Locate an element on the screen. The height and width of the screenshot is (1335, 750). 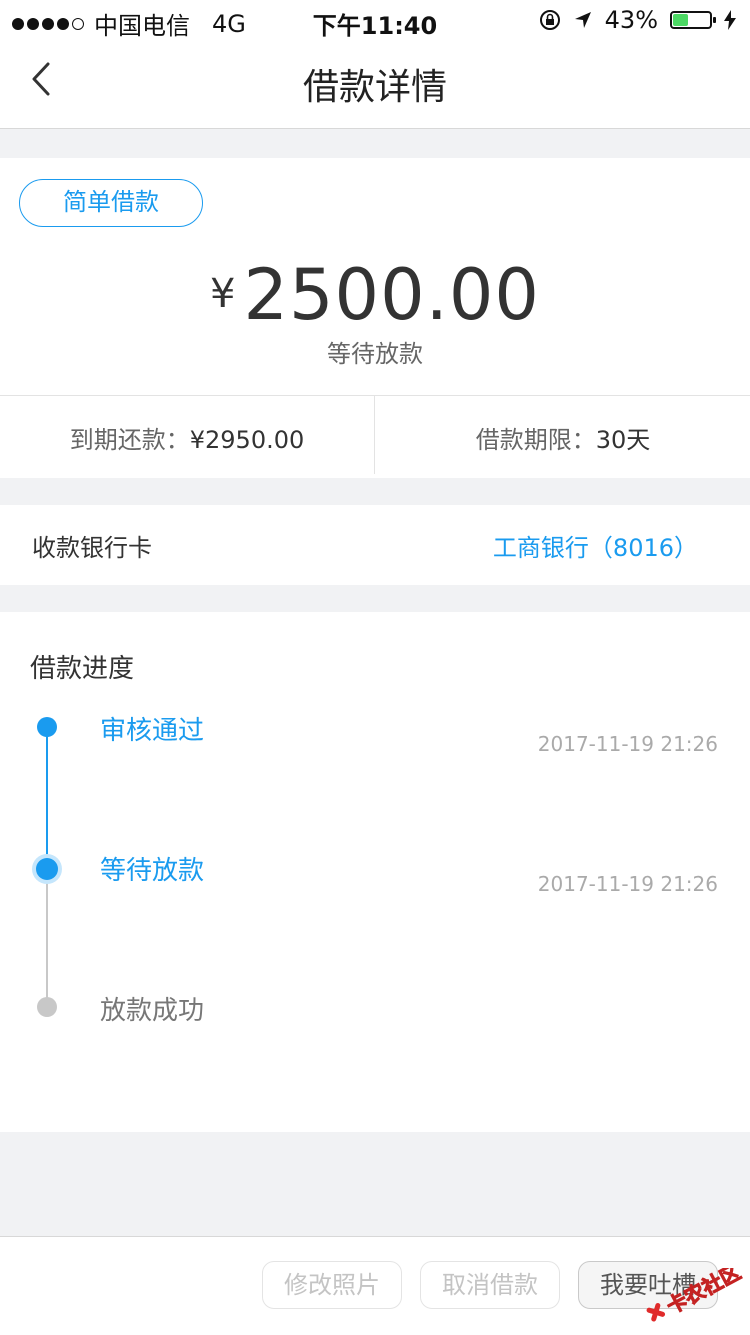
cancel-loan-button: 取消借款 is located at coordinates (490, 1285).